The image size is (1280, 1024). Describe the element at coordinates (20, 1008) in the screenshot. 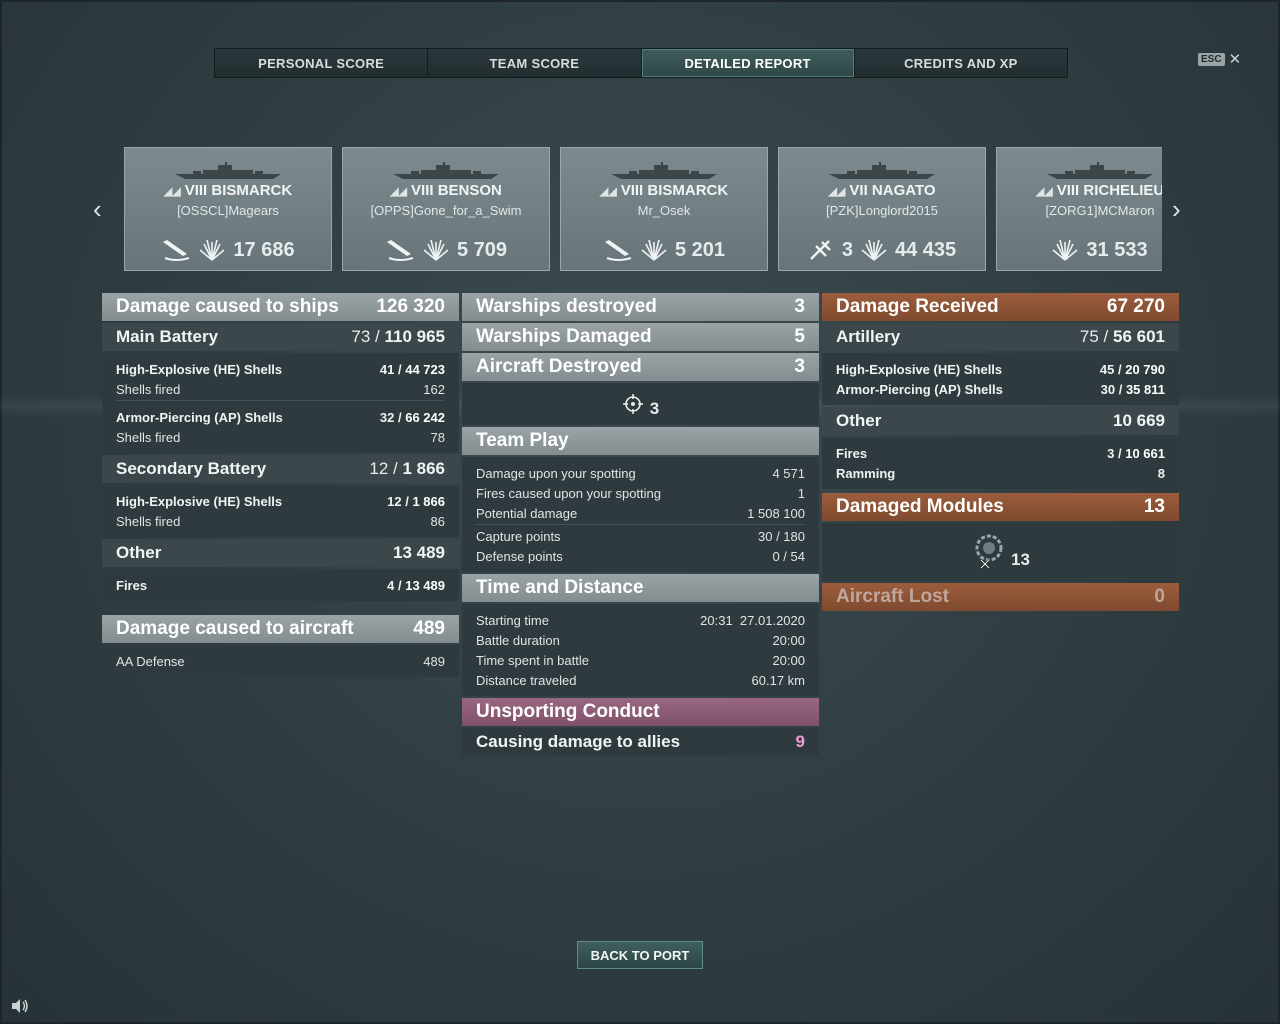

I see `sound-icon` at that location.